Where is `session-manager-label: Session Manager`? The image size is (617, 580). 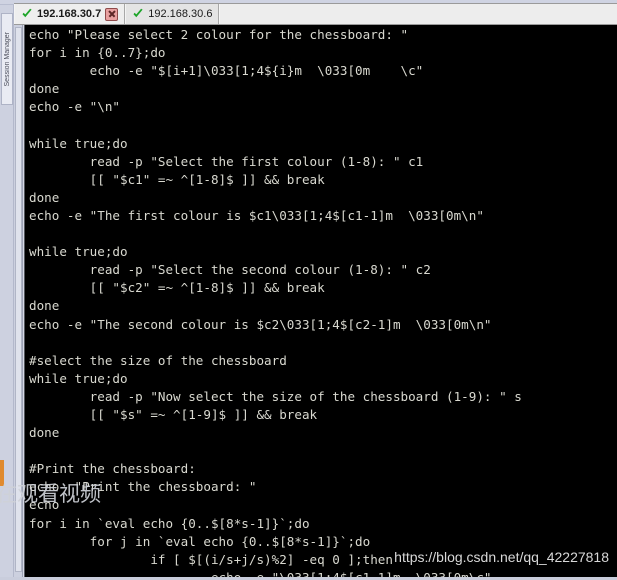
session-manager-label: Session Manager is located at coordinates (7, 59).